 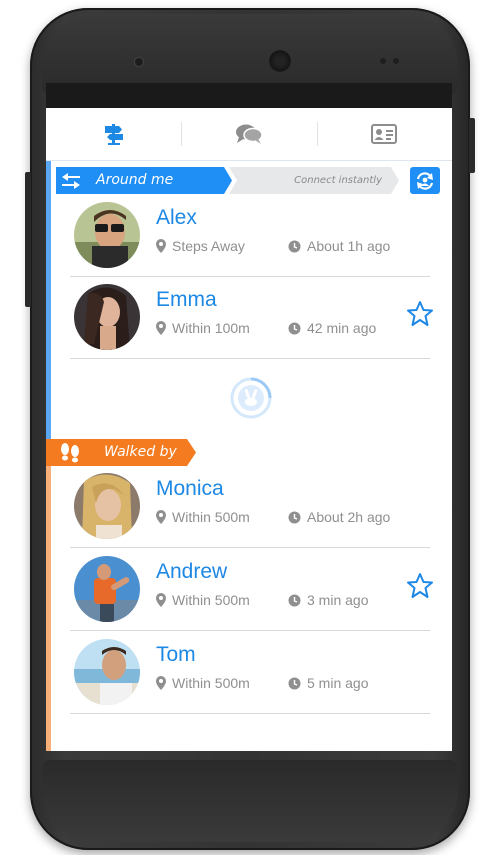 I want to click on person-row-tom: Tom Within 500m 5 min ago, so click(x=250, y=672).